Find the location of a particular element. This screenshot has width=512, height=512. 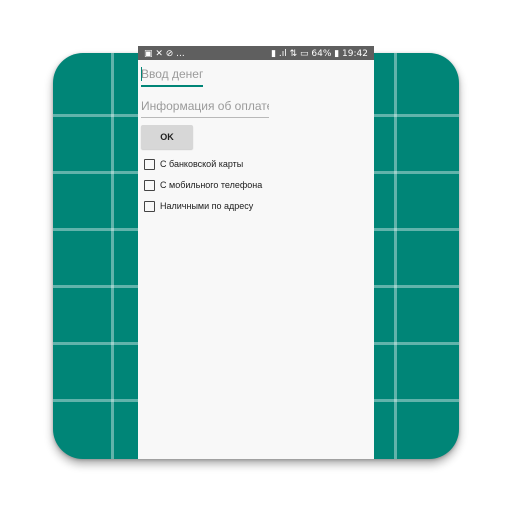

checkbox-bank-card is located at coordinates (149, 164).